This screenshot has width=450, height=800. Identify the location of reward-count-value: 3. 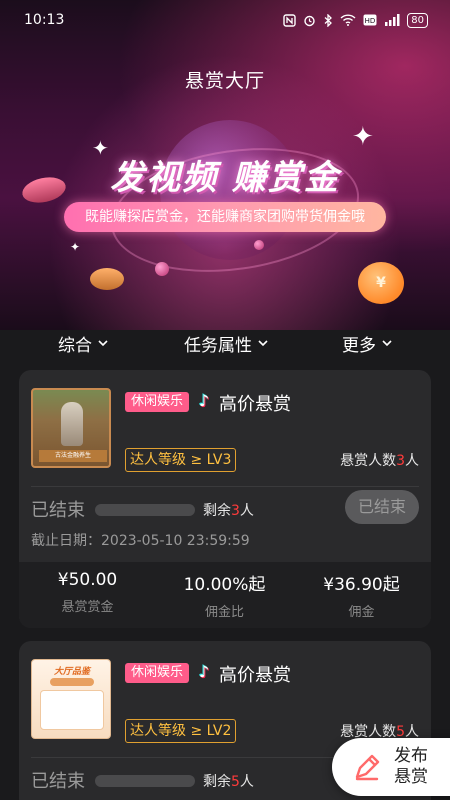
(400, 461).